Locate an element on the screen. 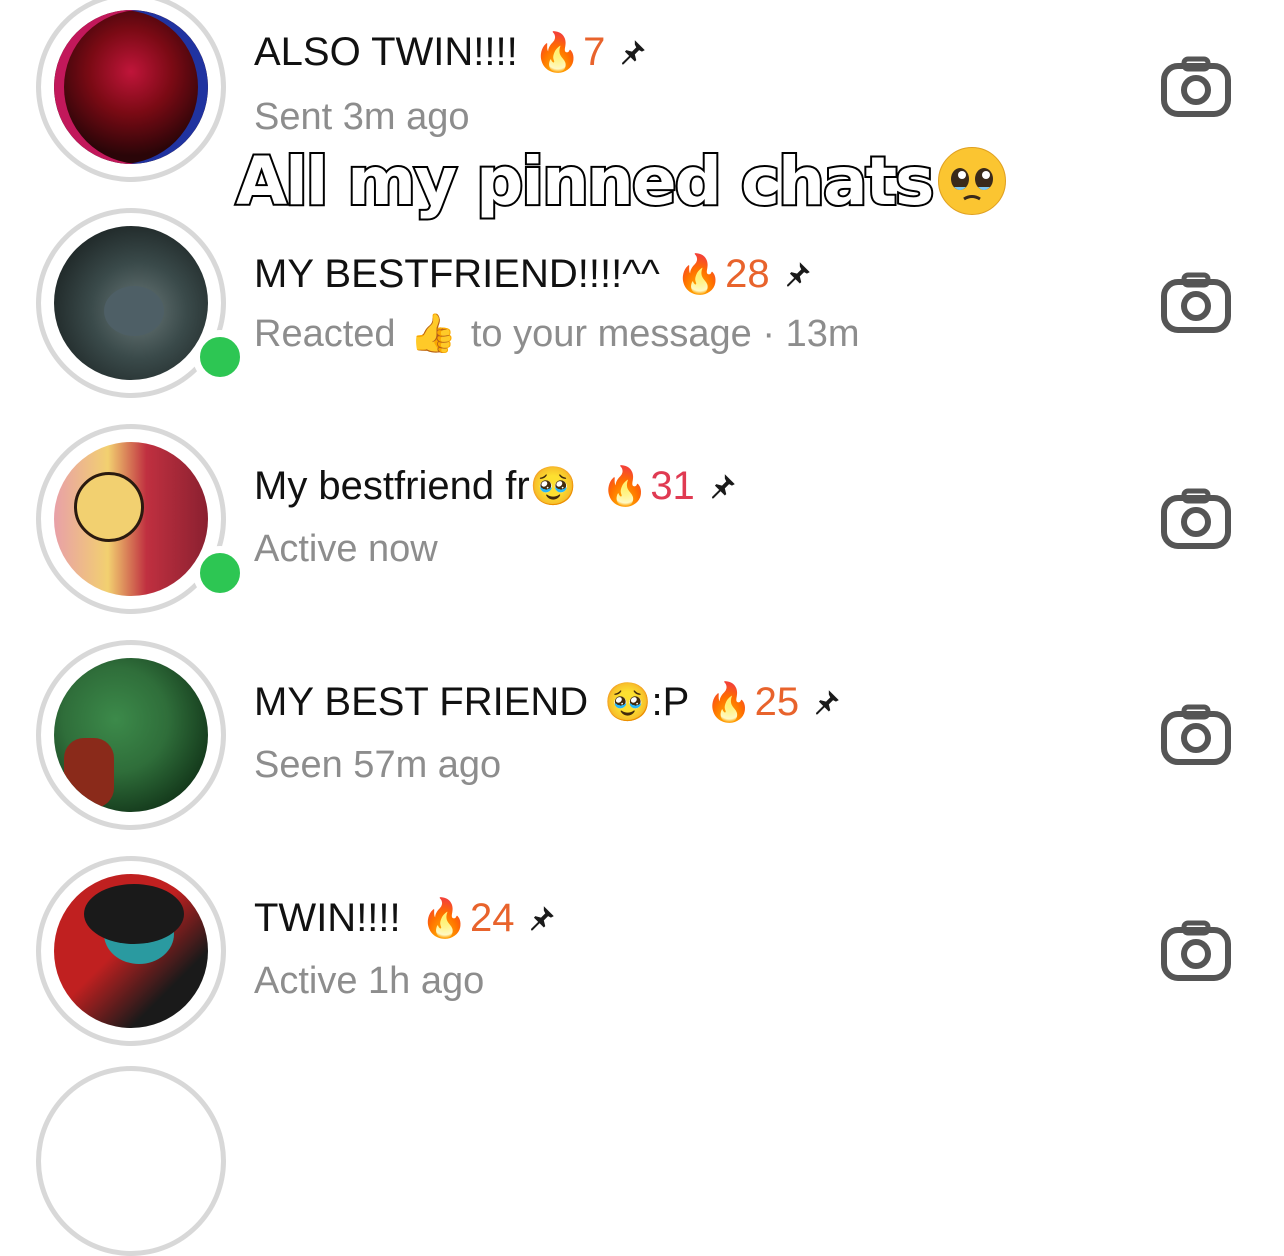  chat-name-line: My bestfriend fr 🥹 🔥 31 is located at coordinates (496, 486).